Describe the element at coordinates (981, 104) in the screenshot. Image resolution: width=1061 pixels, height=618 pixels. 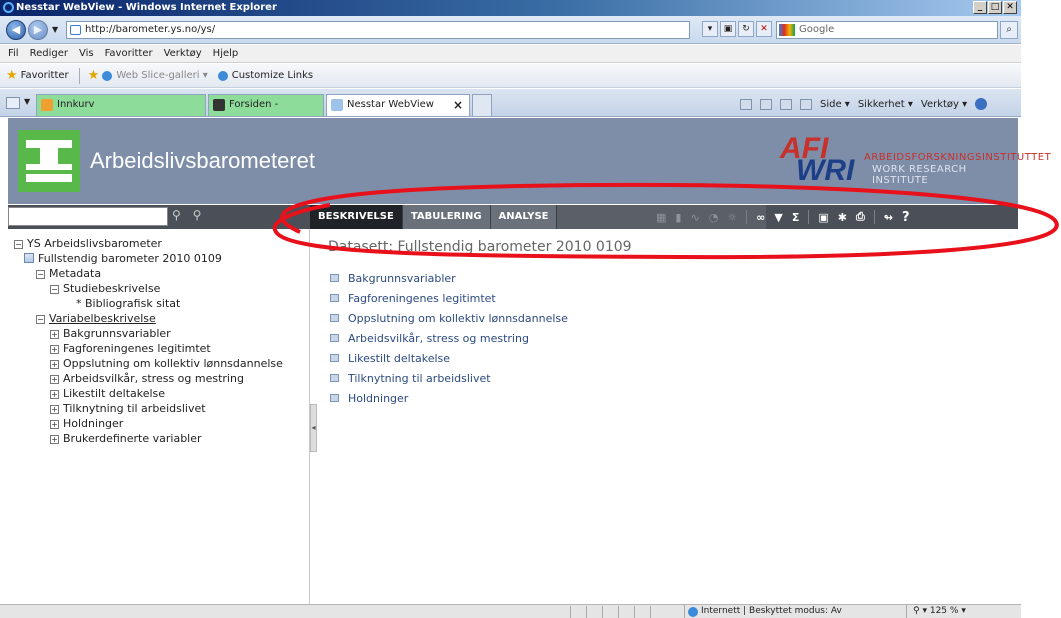
I see `help-icon` at that location.